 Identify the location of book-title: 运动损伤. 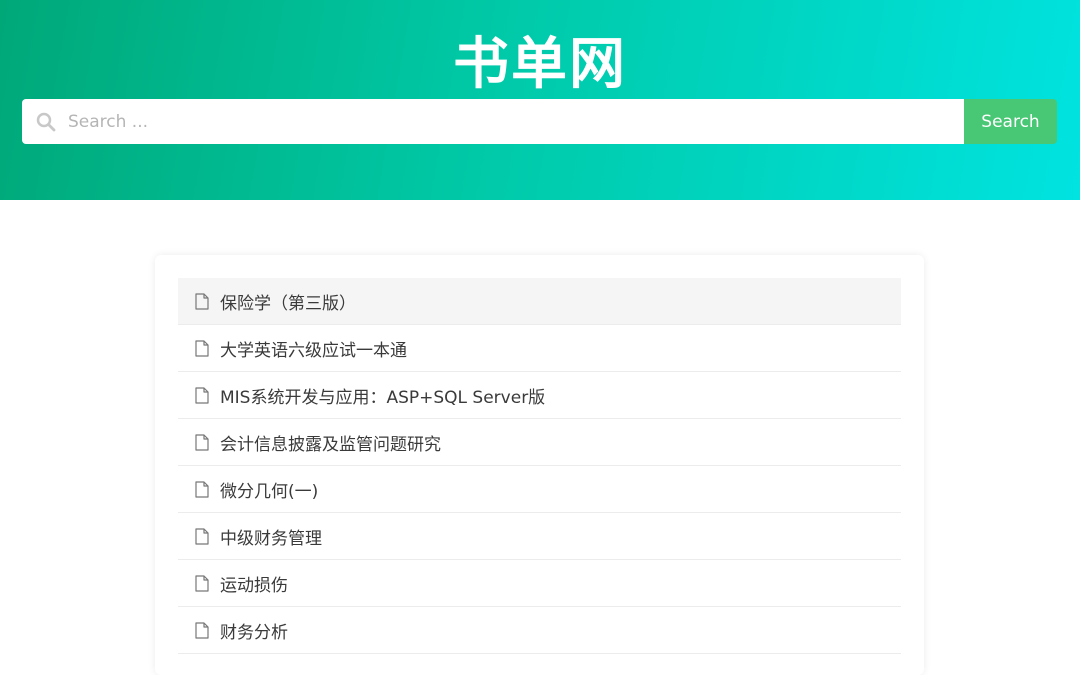
(254, 585).